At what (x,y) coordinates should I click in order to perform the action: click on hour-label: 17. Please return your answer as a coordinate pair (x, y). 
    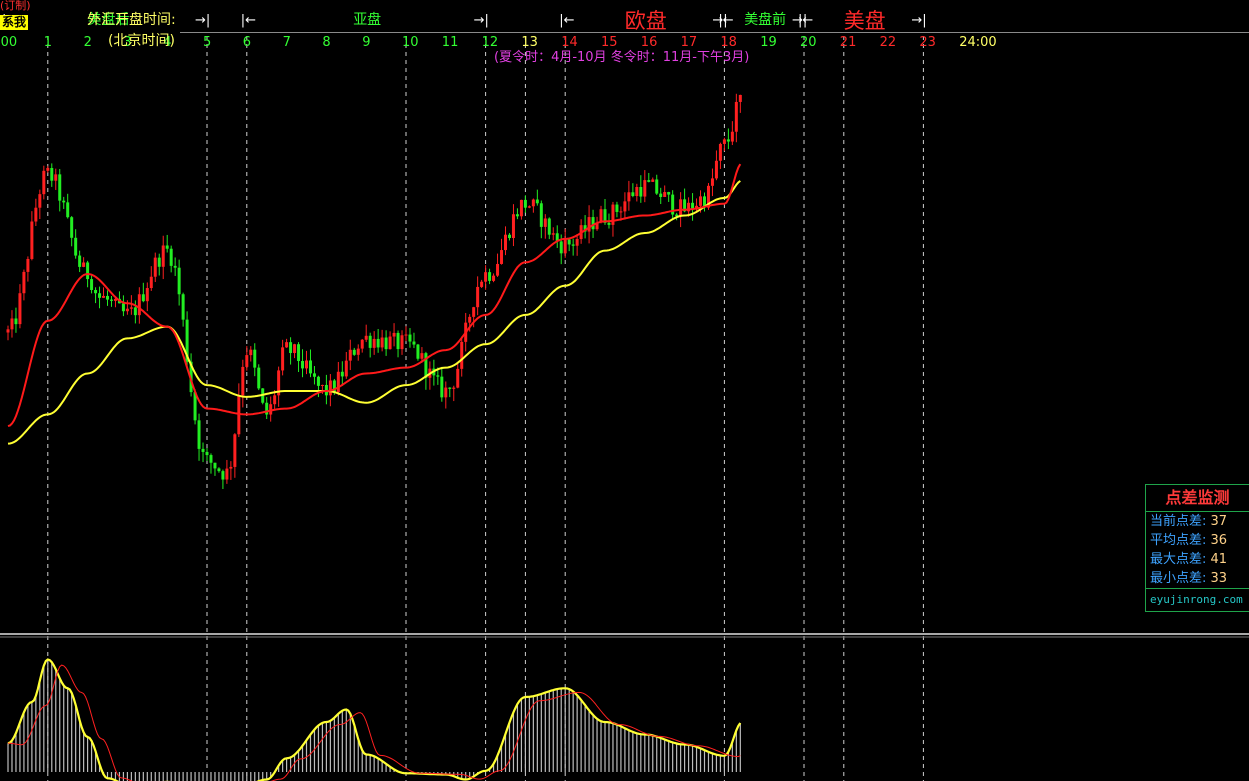
    Looking at the image, I should click on (689, 42).